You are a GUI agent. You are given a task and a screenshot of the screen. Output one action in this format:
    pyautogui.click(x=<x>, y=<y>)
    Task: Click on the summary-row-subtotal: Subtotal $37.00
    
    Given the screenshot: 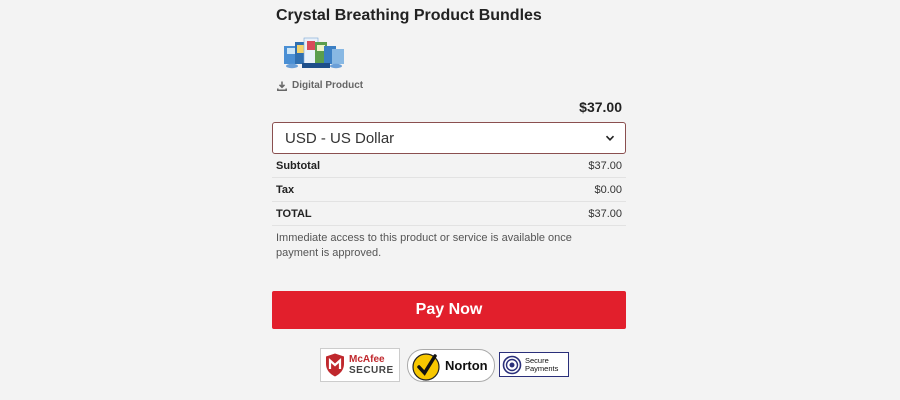 What is the action you would take?
    pyautogui.click(x=449, y=166)
    